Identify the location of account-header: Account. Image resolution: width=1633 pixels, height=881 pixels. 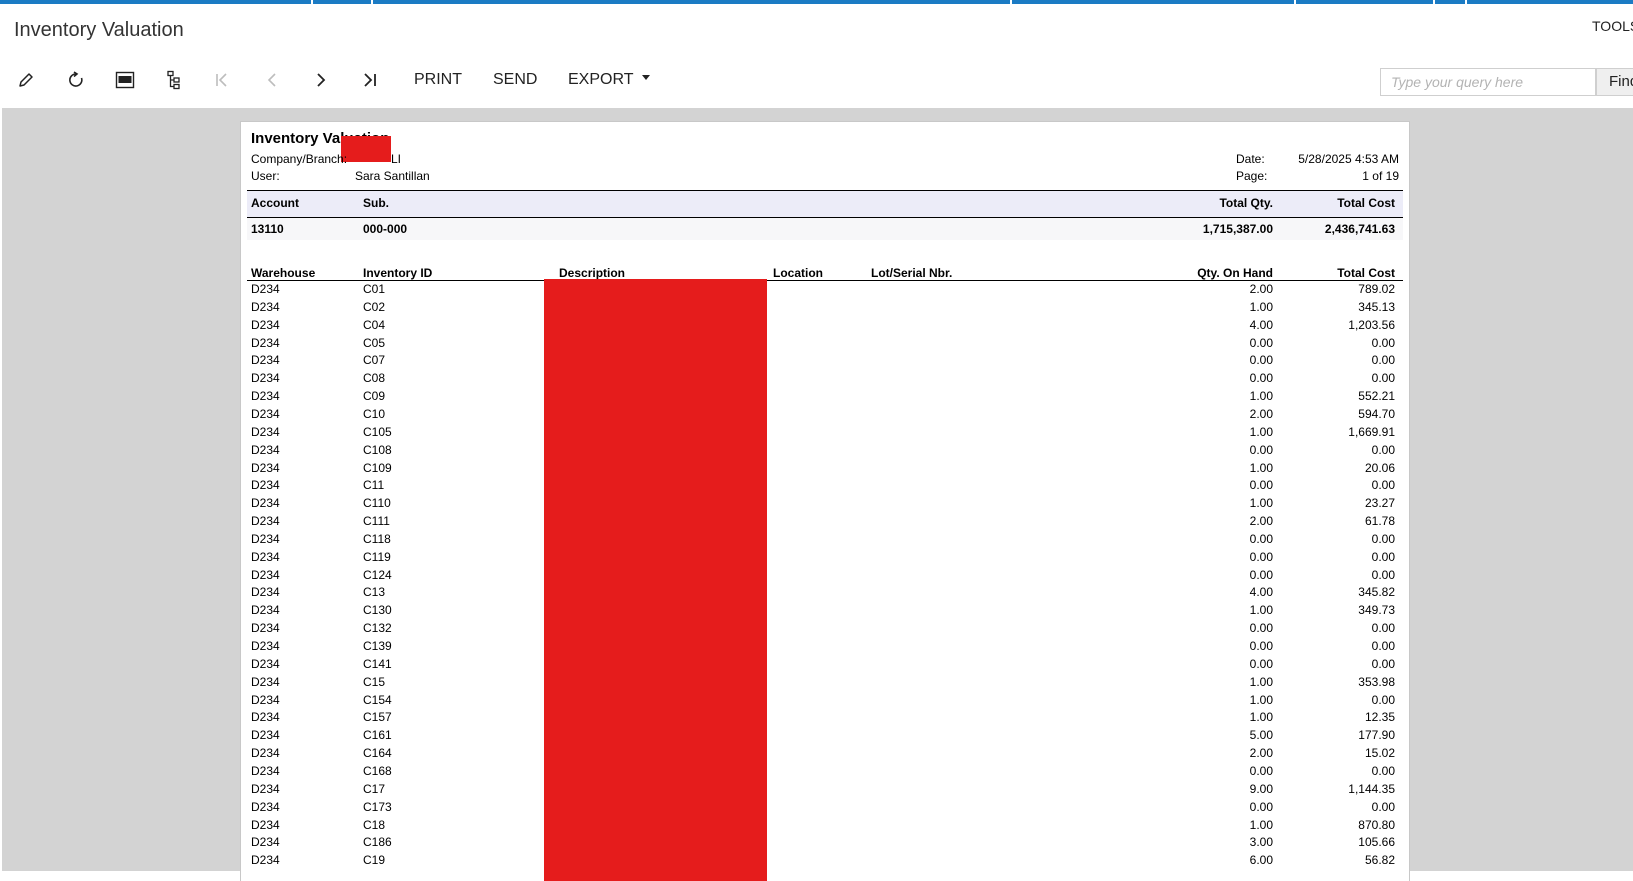
(275, 203).